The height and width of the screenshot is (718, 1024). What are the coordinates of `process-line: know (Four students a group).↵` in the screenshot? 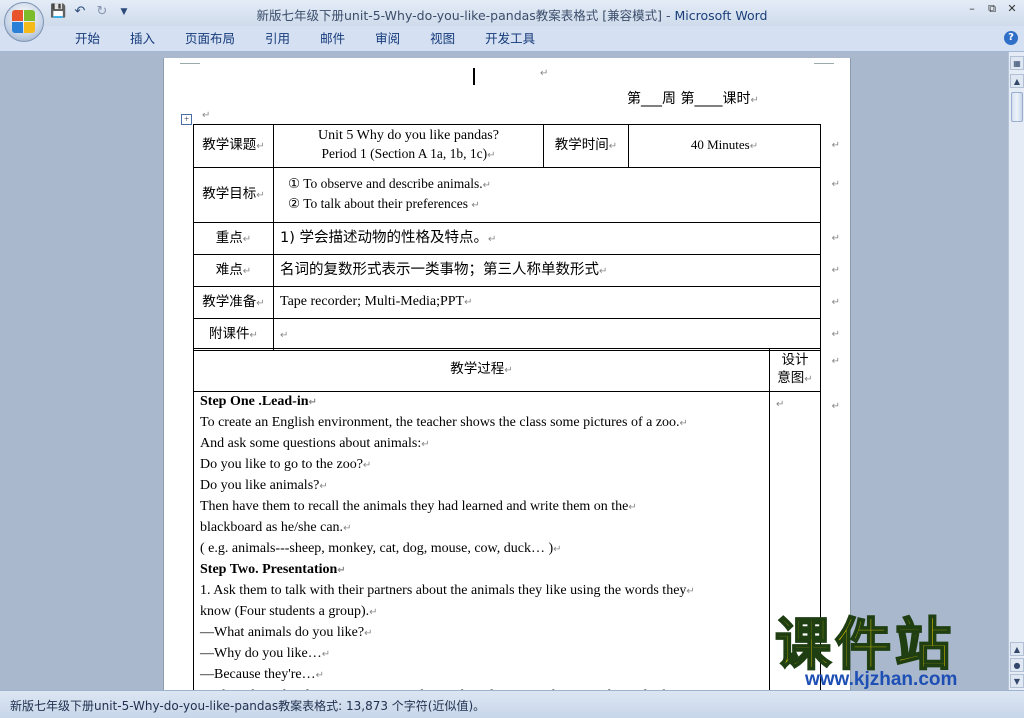 It's located at (289, 611).